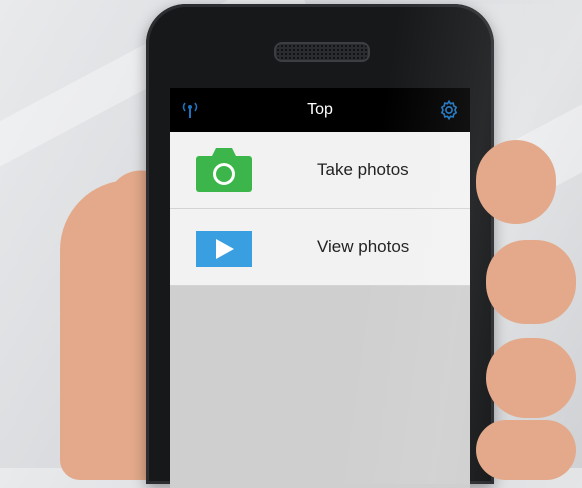  I want to click on phone-speaker, so click(322, 52).